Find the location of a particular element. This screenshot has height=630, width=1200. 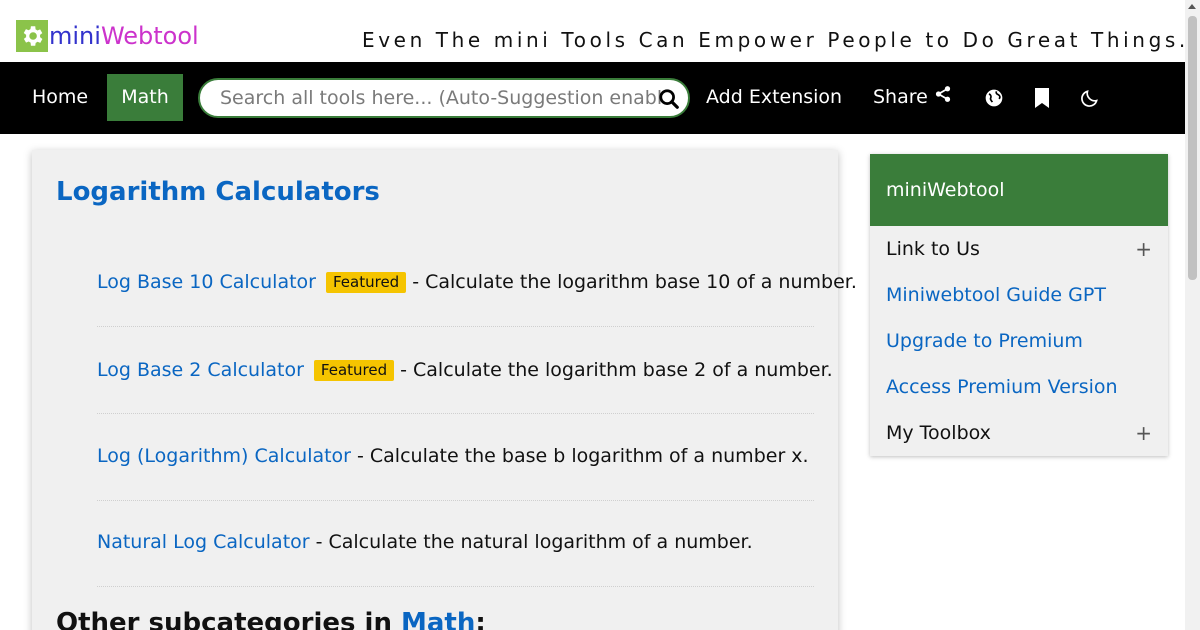

main-navbar: Home Math Add Extension Share is located at coordinates (592, 98).